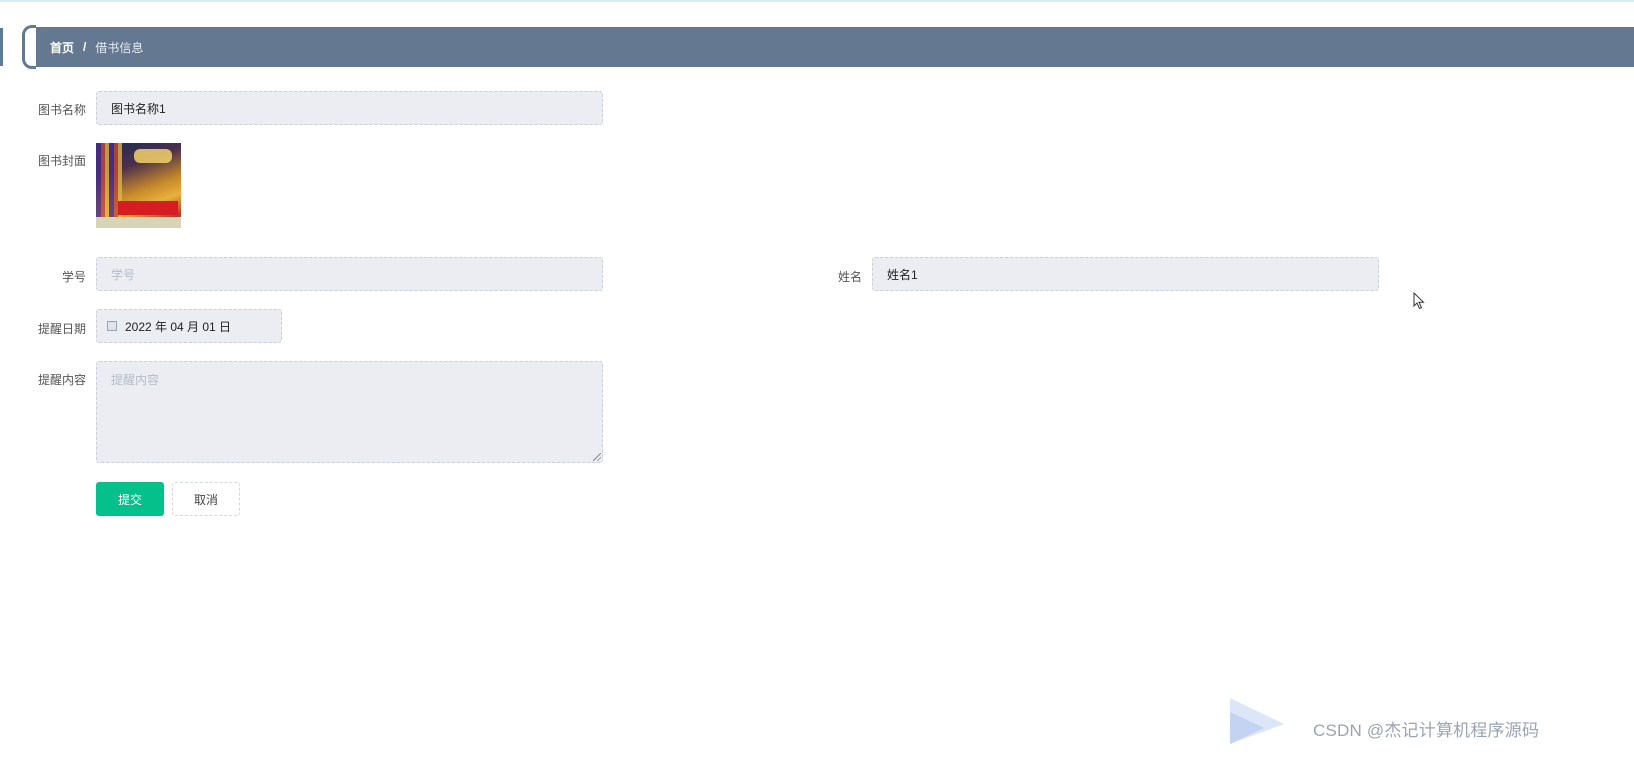  Describe the element at coordinates (138, 222) in the screenshot. I see `cover-bottom-band` at that location.